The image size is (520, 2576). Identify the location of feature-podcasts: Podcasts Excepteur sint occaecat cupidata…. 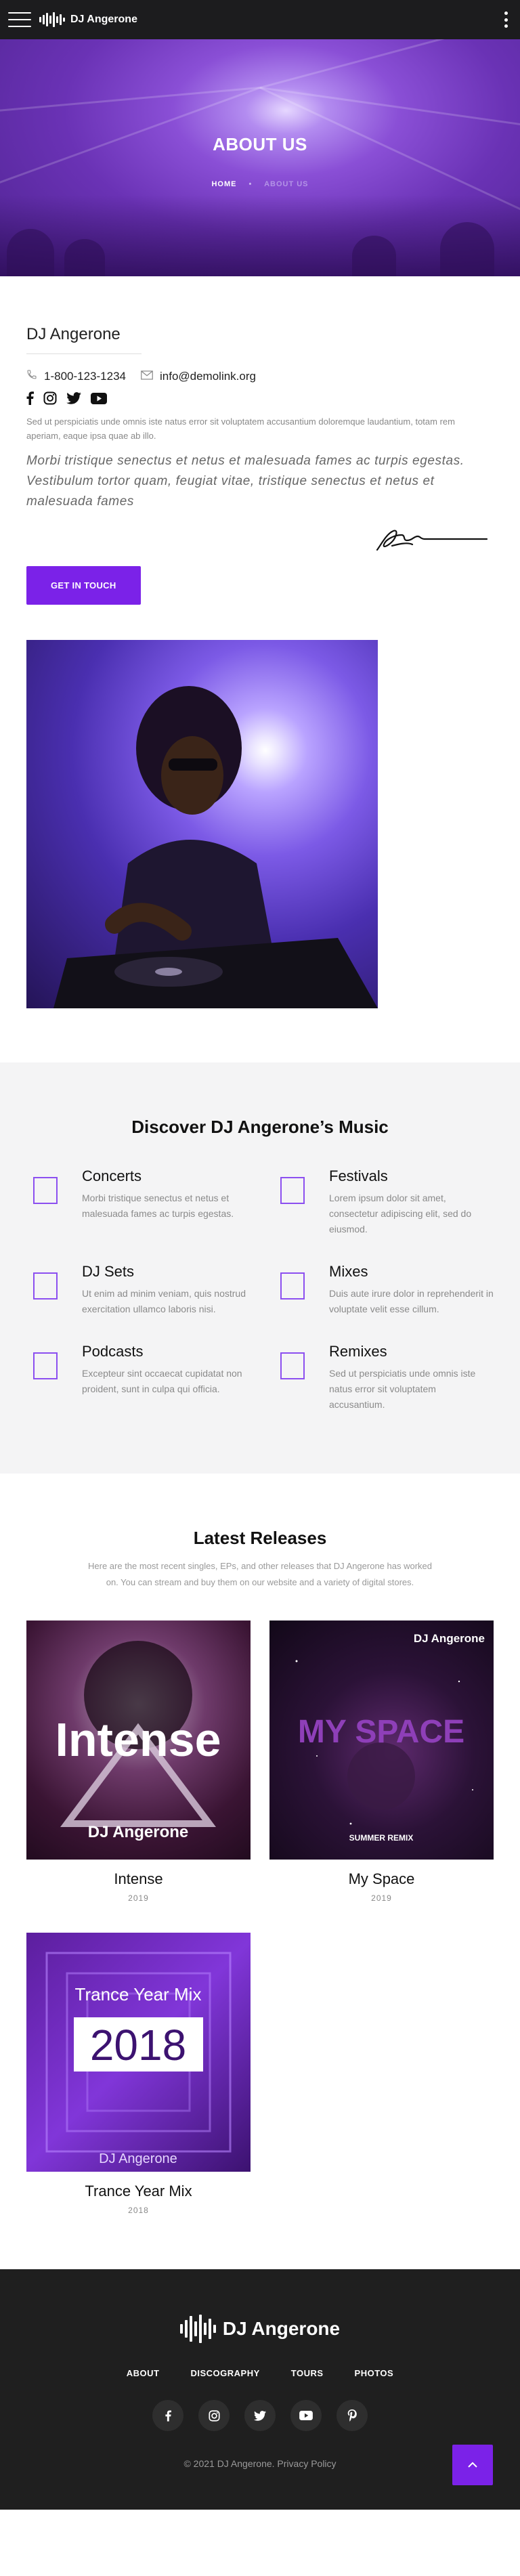
(136, 1378).